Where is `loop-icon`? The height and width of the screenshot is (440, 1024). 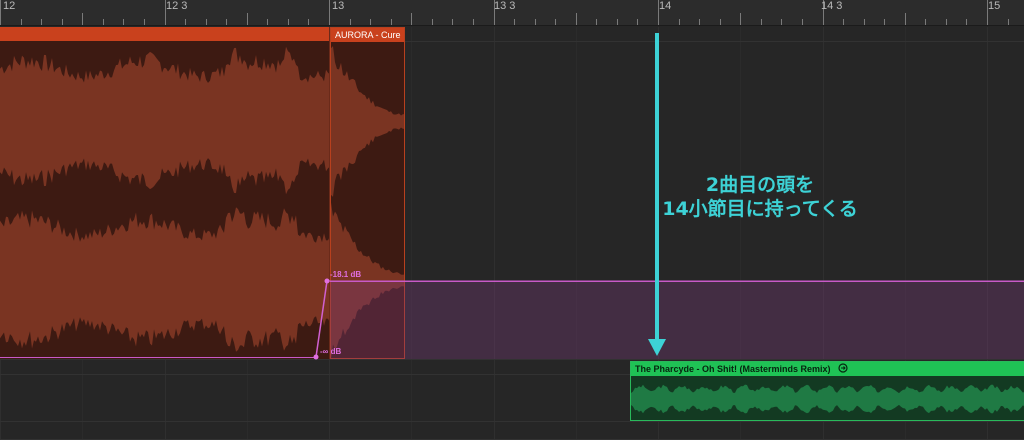 loop-icon is located at coordinates (843, 368).